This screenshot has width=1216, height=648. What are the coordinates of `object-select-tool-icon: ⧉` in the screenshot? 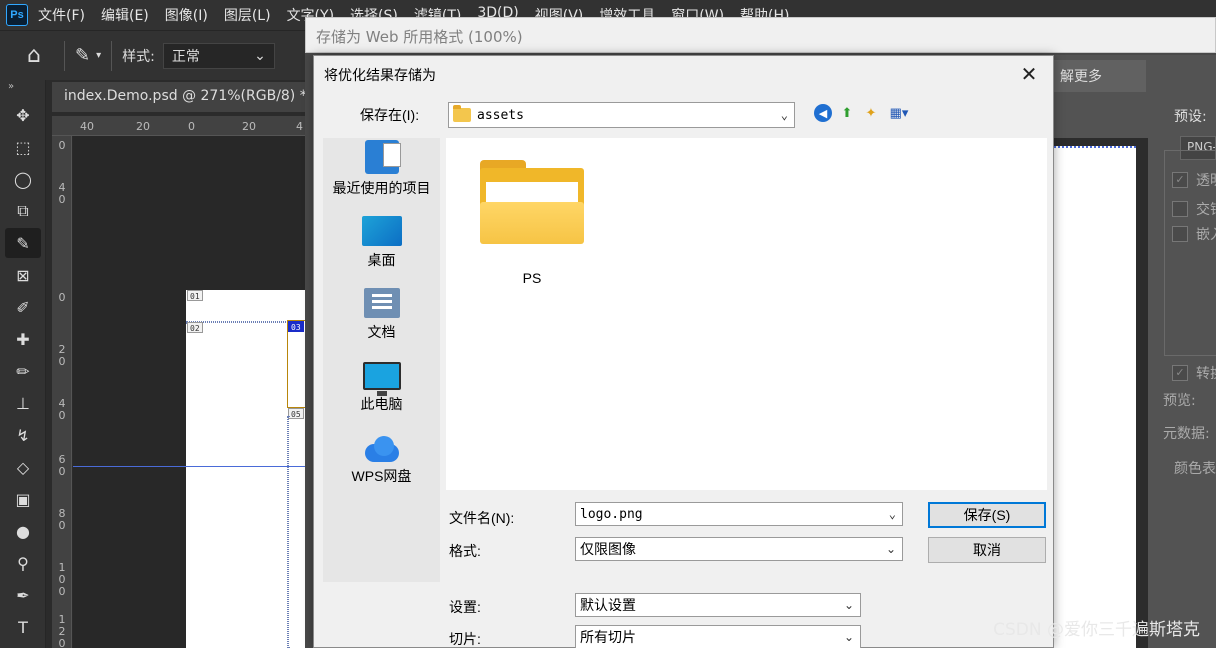 It's located at (23, 211).